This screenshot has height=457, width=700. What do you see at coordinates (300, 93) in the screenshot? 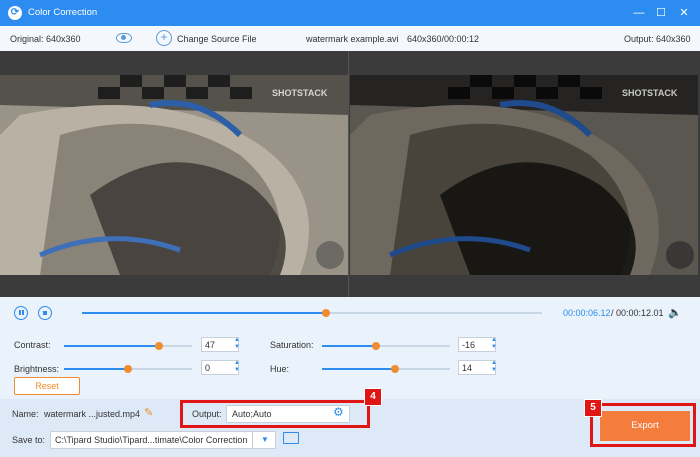
I see `watermark-label: SHOTSTACK` at bounding box center [300, 93].